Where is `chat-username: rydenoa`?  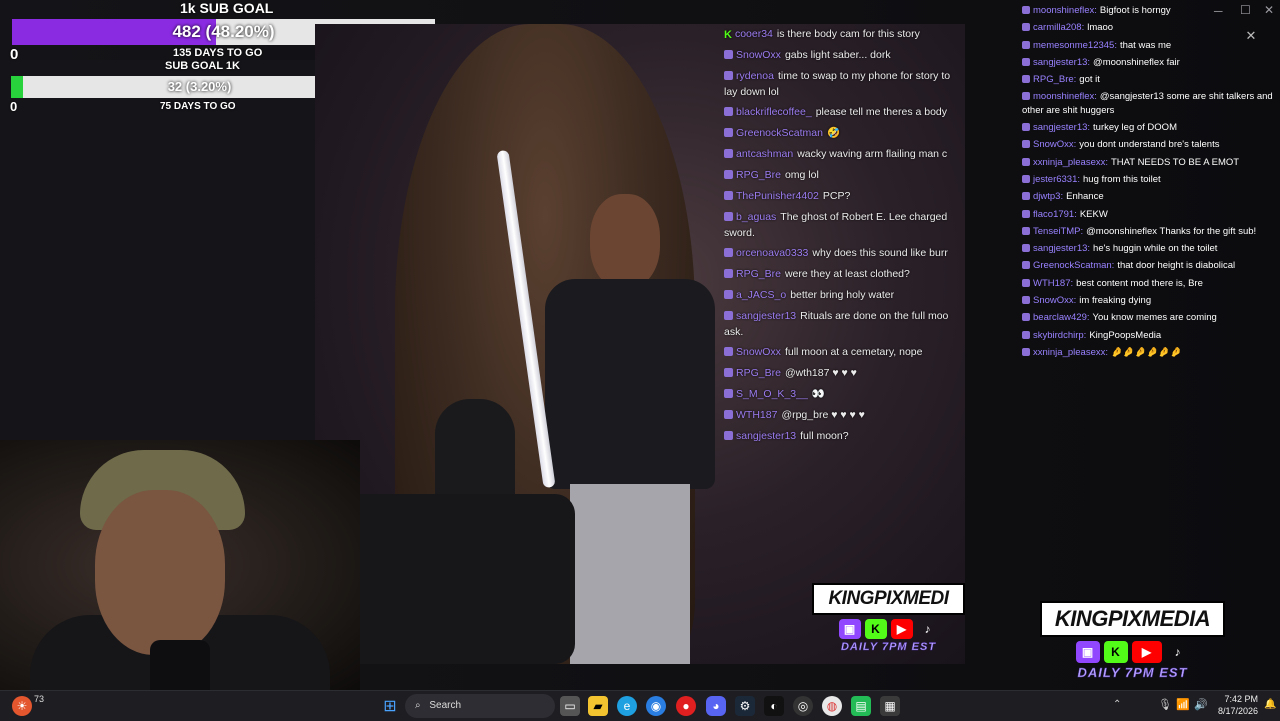
chat-username: rydenoa is located at coordinates (755, 76).